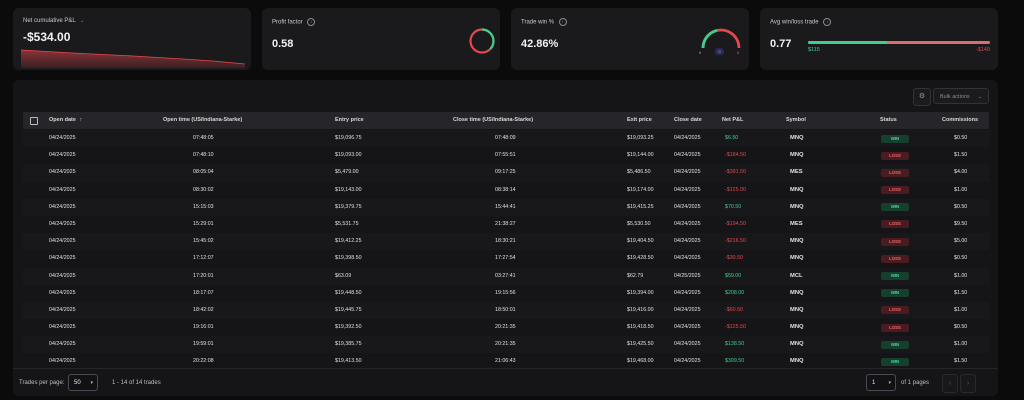 This screenshot has height=400, width=1024. I want to click on cell-open-time: 17:12:07, so click(203, 258).